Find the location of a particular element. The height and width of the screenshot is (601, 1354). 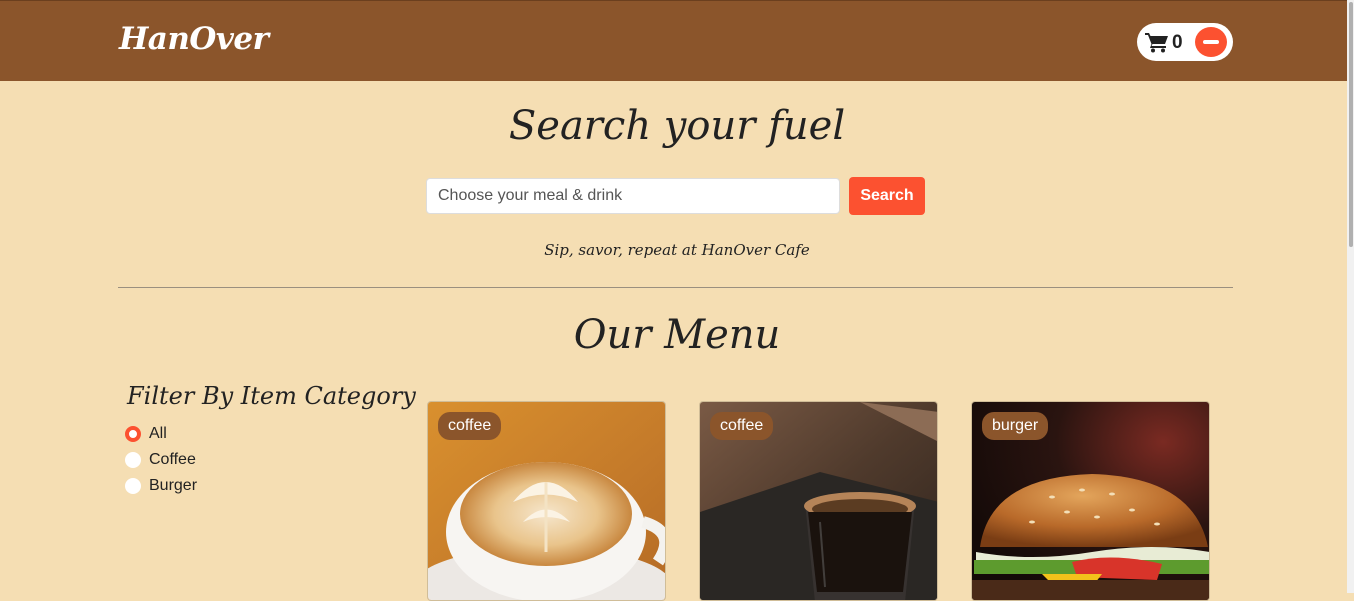

brand-logo: HanOver is located at coordinates (194, 39).